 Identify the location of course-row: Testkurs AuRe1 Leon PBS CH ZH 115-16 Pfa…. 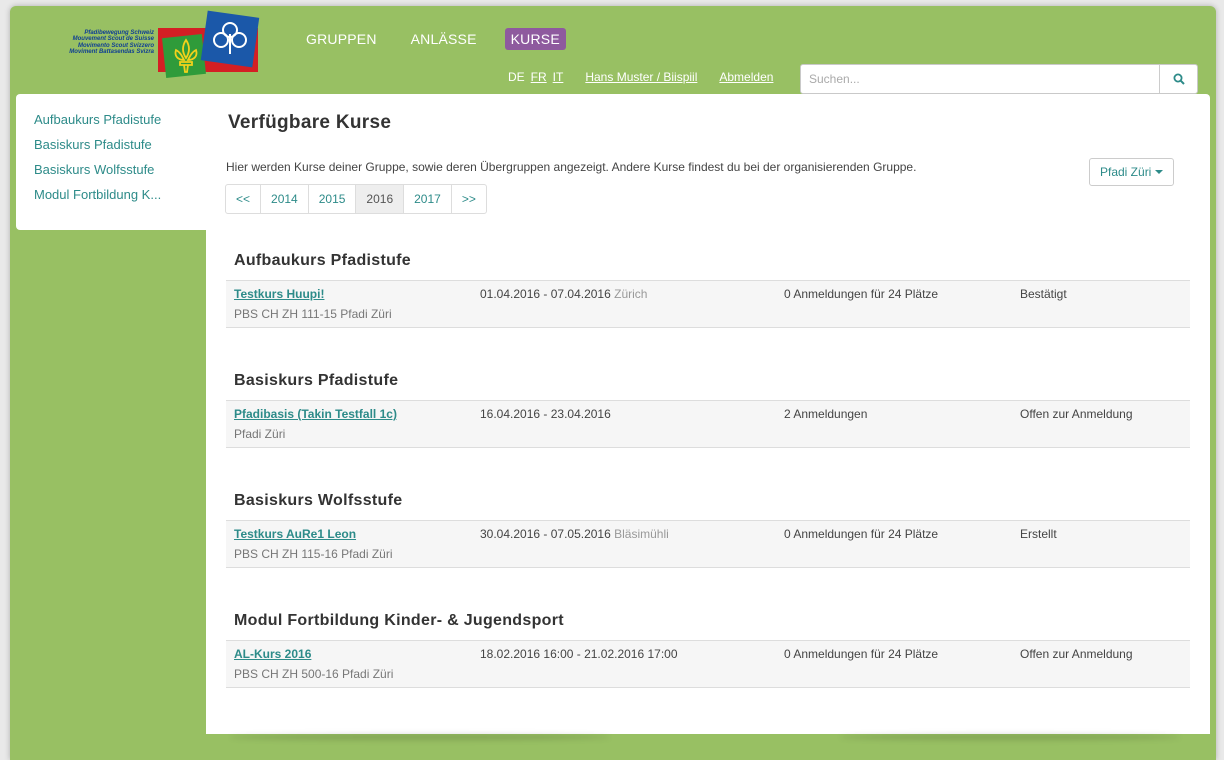
(708, 544).